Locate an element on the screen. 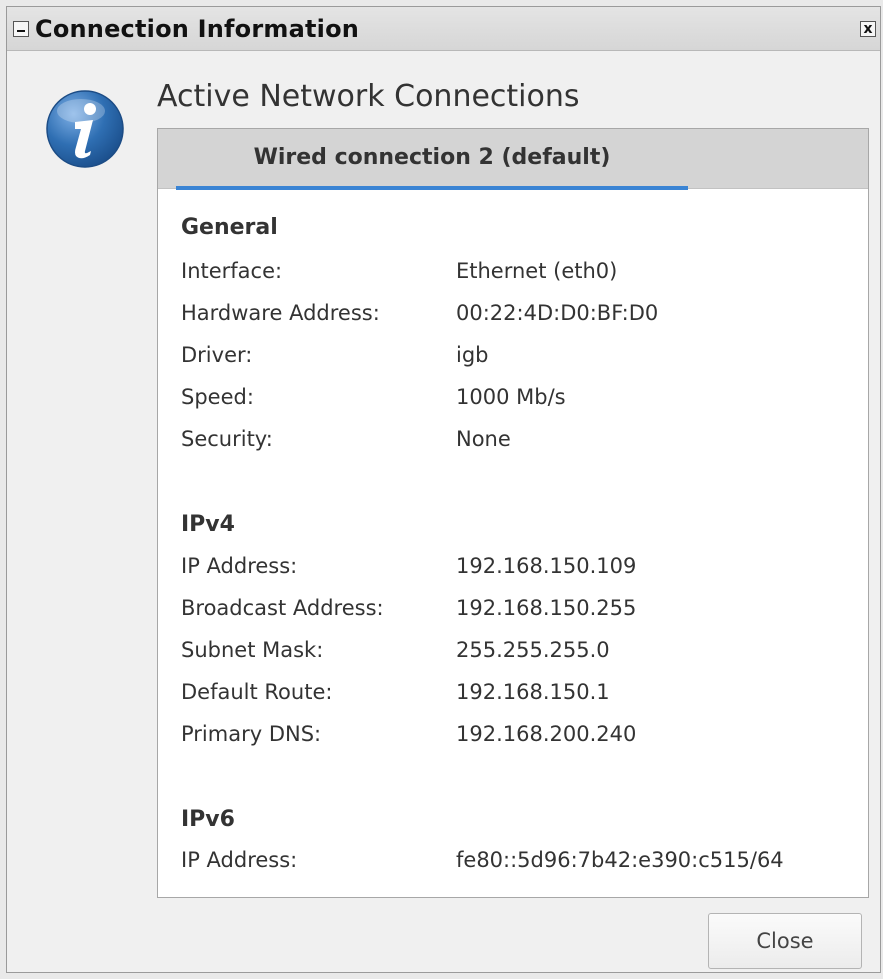 This screenshot has width=883, height=979. info-row: Driver: igb is located at coordinates (521, 358).